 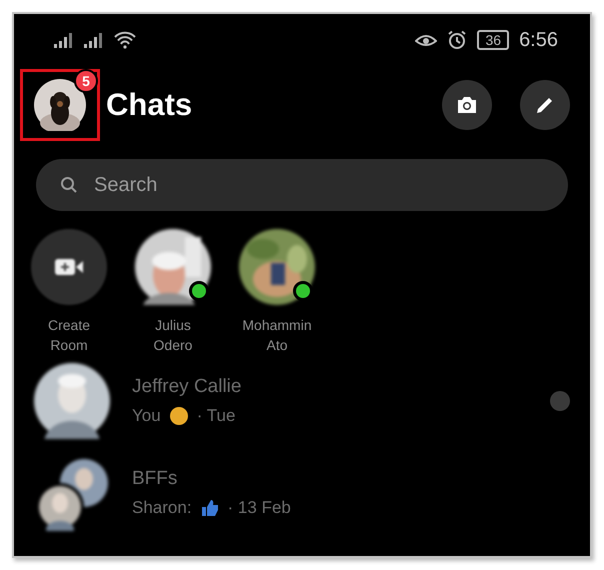 I want to click on search-field: Search, so click(x=302, y=185).